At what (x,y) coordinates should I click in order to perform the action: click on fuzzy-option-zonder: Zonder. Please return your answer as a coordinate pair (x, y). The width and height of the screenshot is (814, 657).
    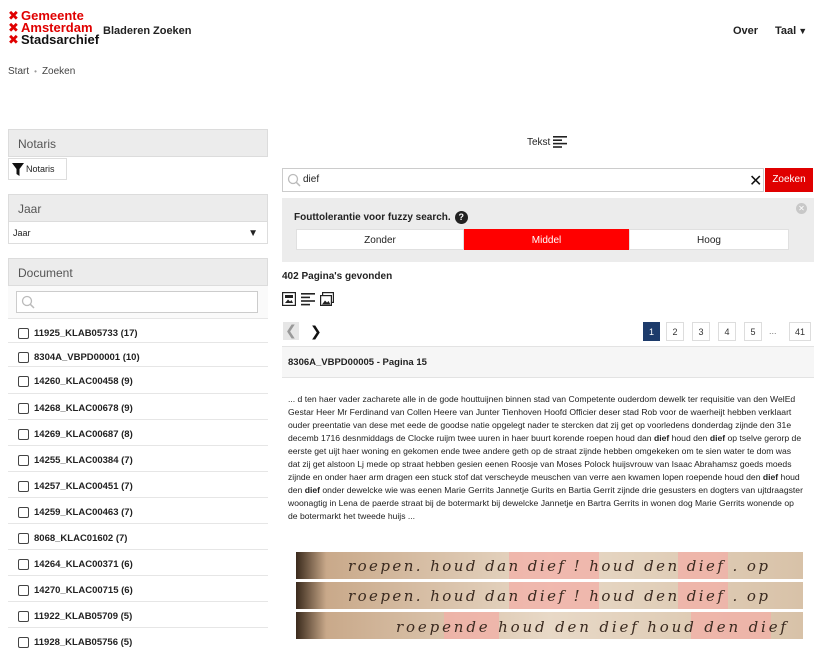
    Looking at the image, I should click on (380, 239).